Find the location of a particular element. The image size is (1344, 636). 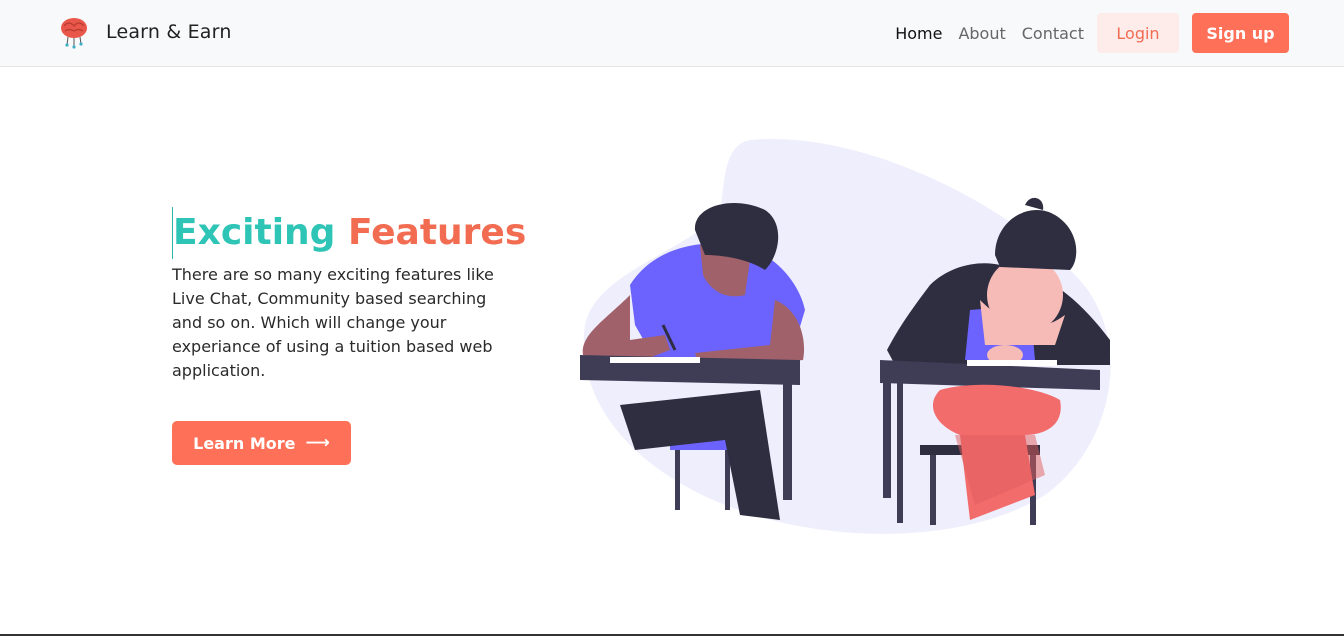

learn-more-button: Learn More ⟶ is located at coordinates (261, 443).